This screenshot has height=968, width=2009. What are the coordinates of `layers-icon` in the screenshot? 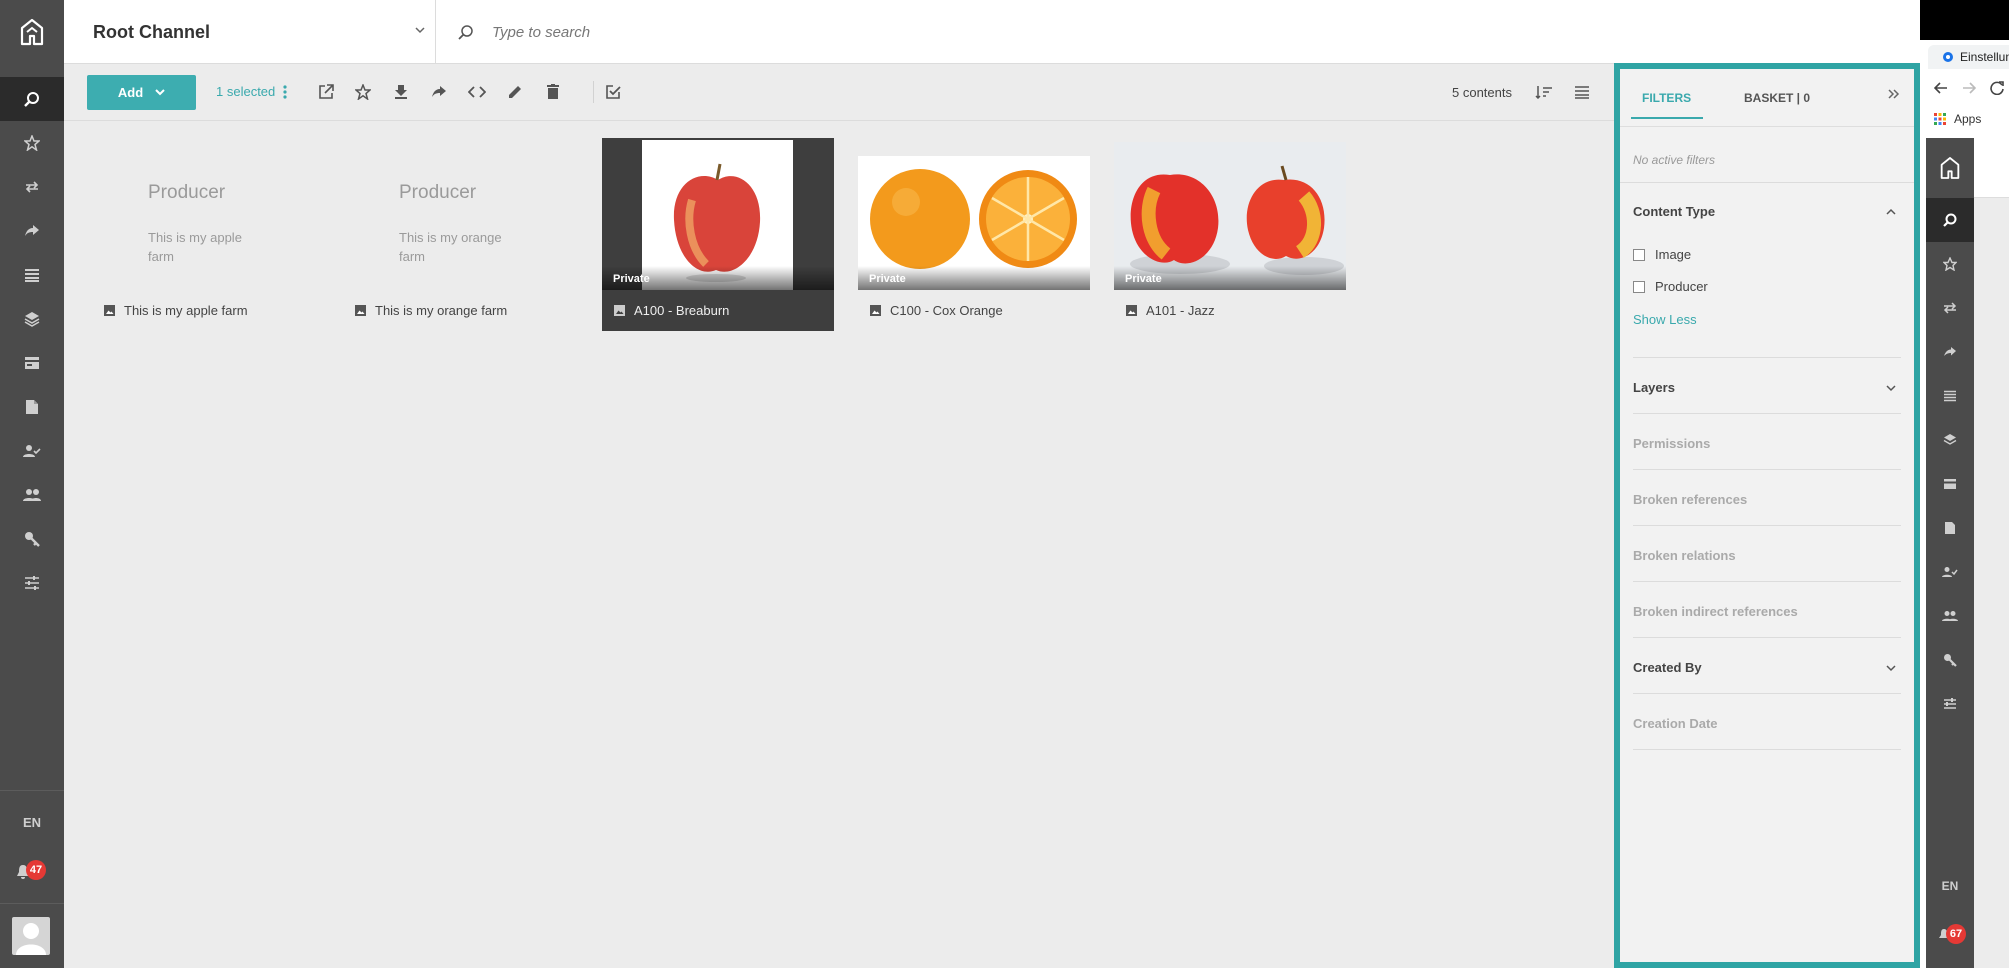 It's located at (32, 319).